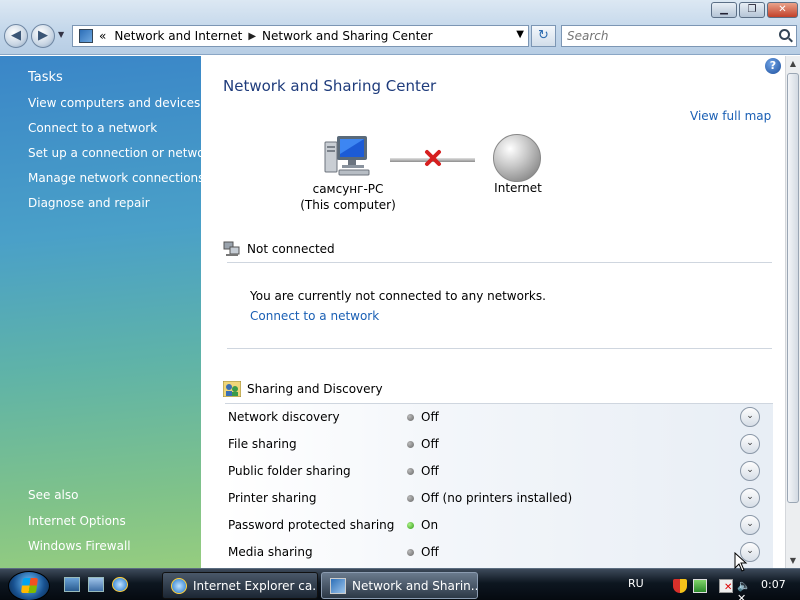 The width and height of the screenshot is (800, 600). Describe the element at coordinates (543, 36) in the screenshot. I see `refresh-button: ↻` at that location.